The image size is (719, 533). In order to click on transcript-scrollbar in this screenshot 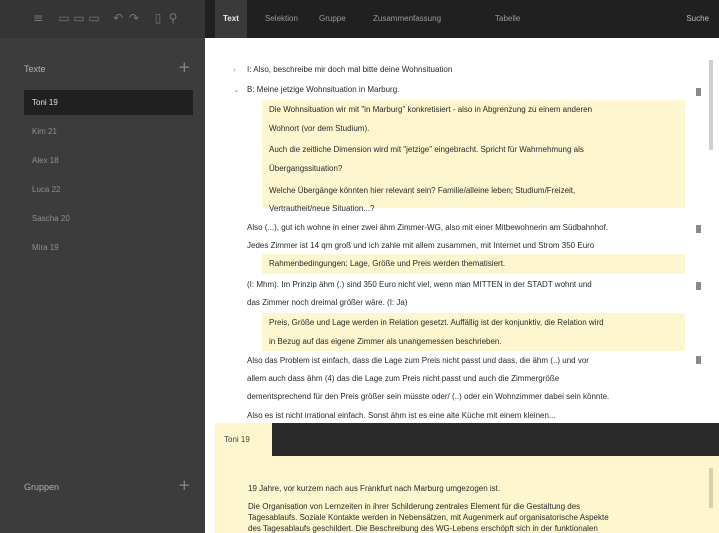, I will do `click(711, 105)`.